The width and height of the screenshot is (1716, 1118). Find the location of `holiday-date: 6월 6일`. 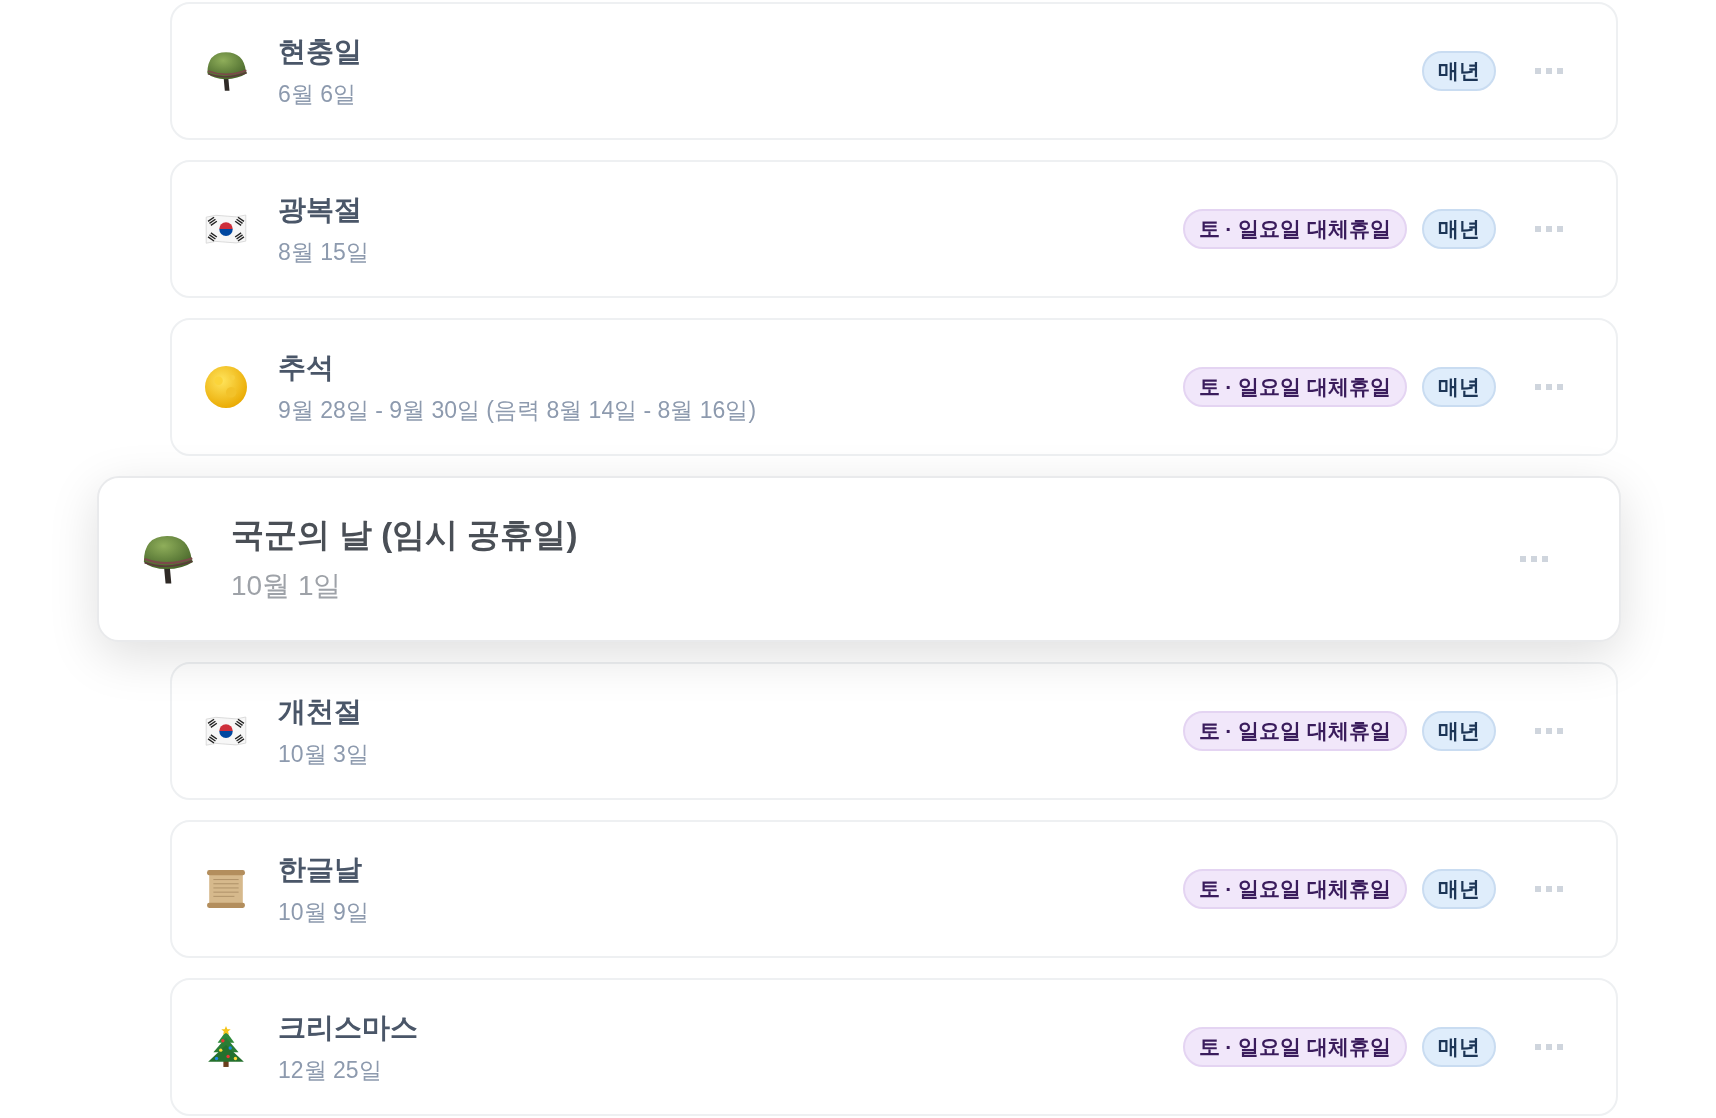

holiday-date: 6월 6일 is located at coordinates (317, 94).